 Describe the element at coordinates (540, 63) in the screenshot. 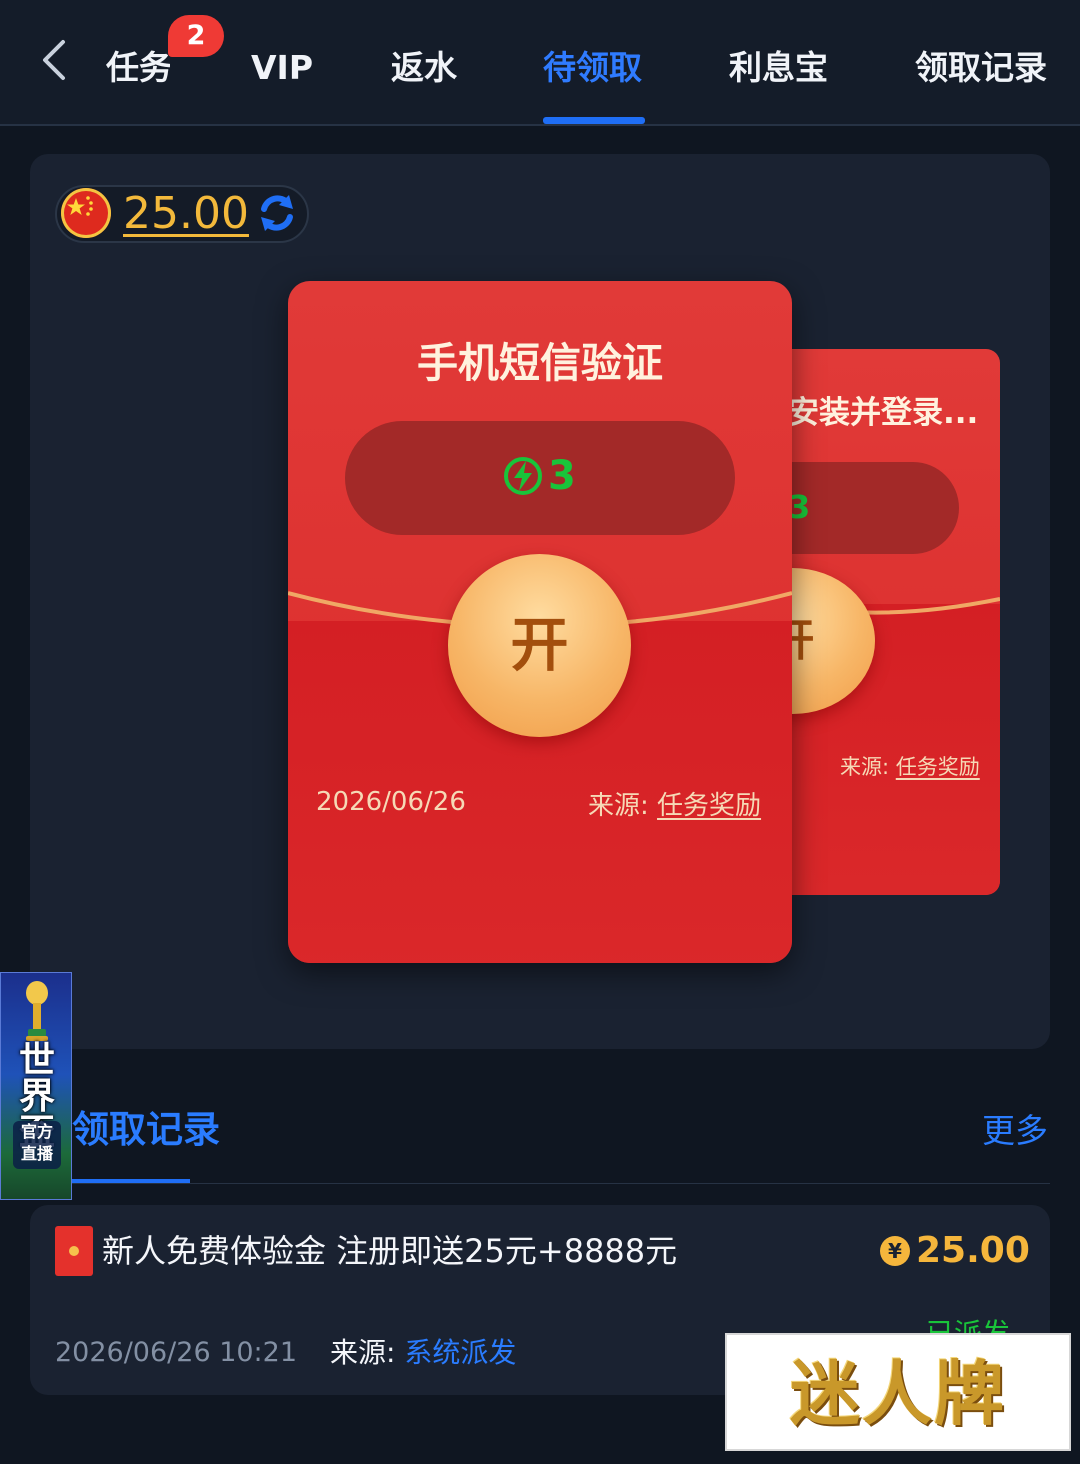

I see `top-tab-bar: 任务 2 VIP 返水 待领取 利息宝 领取记录` at that location.